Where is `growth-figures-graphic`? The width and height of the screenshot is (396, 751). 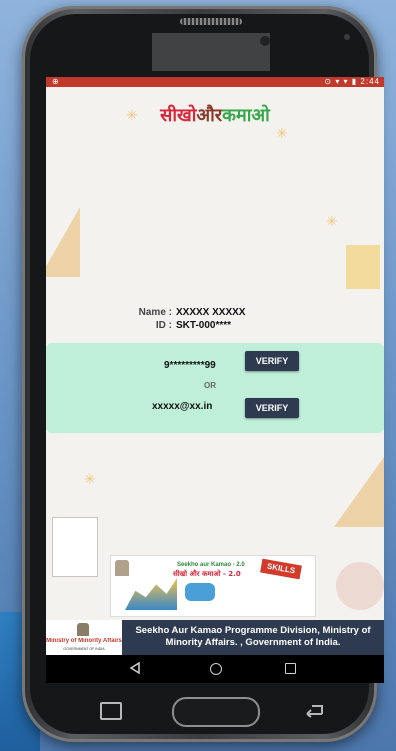
growth-figures-graphic is located at coordinates (151, 594).